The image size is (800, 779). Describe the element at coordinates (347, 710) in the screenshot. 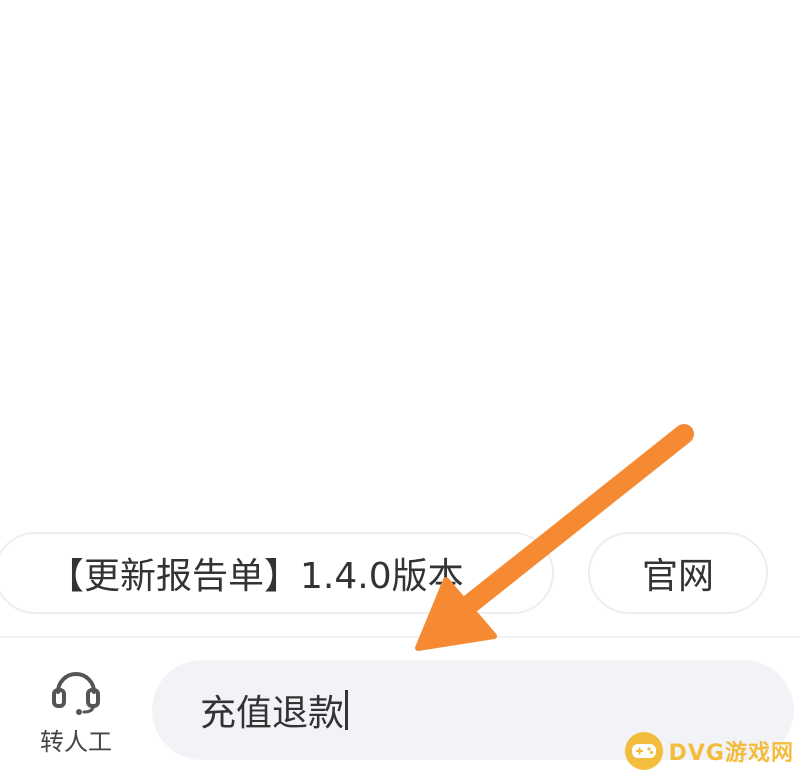

I see `text-caret` at that location.